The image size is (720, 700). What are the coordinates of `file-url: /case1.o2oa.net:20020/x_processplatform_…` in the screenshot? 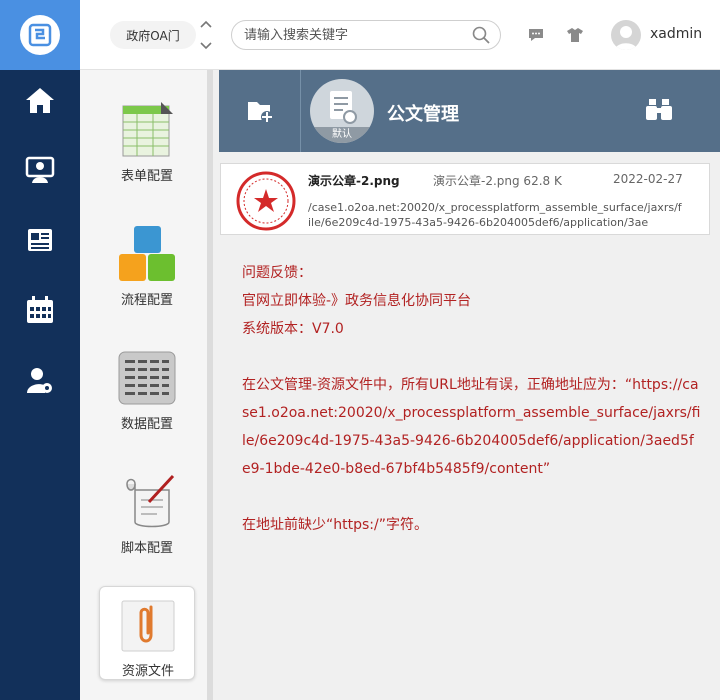 It's located at (495, 215).